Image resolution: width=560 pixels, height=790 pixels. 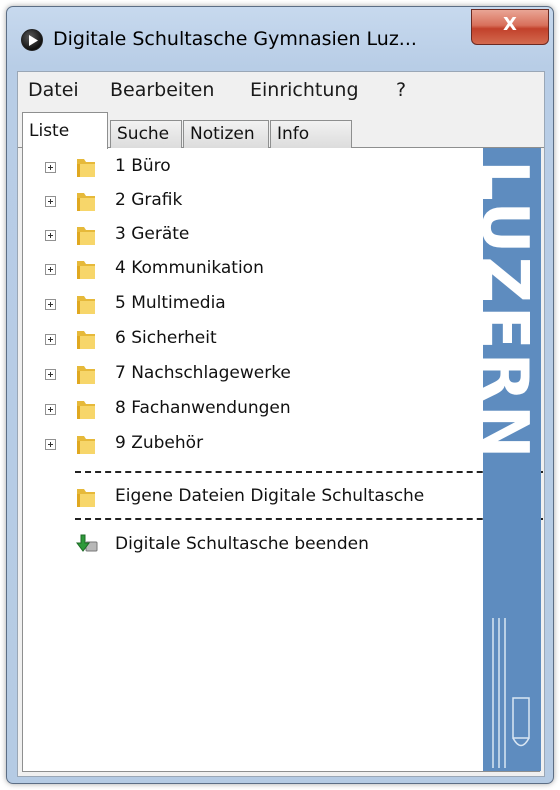 What do you see at coordinates (304, 90) in the screenshot?
I see `menu-einrichtung: Einrichtung` at bounding box center [304, 90].